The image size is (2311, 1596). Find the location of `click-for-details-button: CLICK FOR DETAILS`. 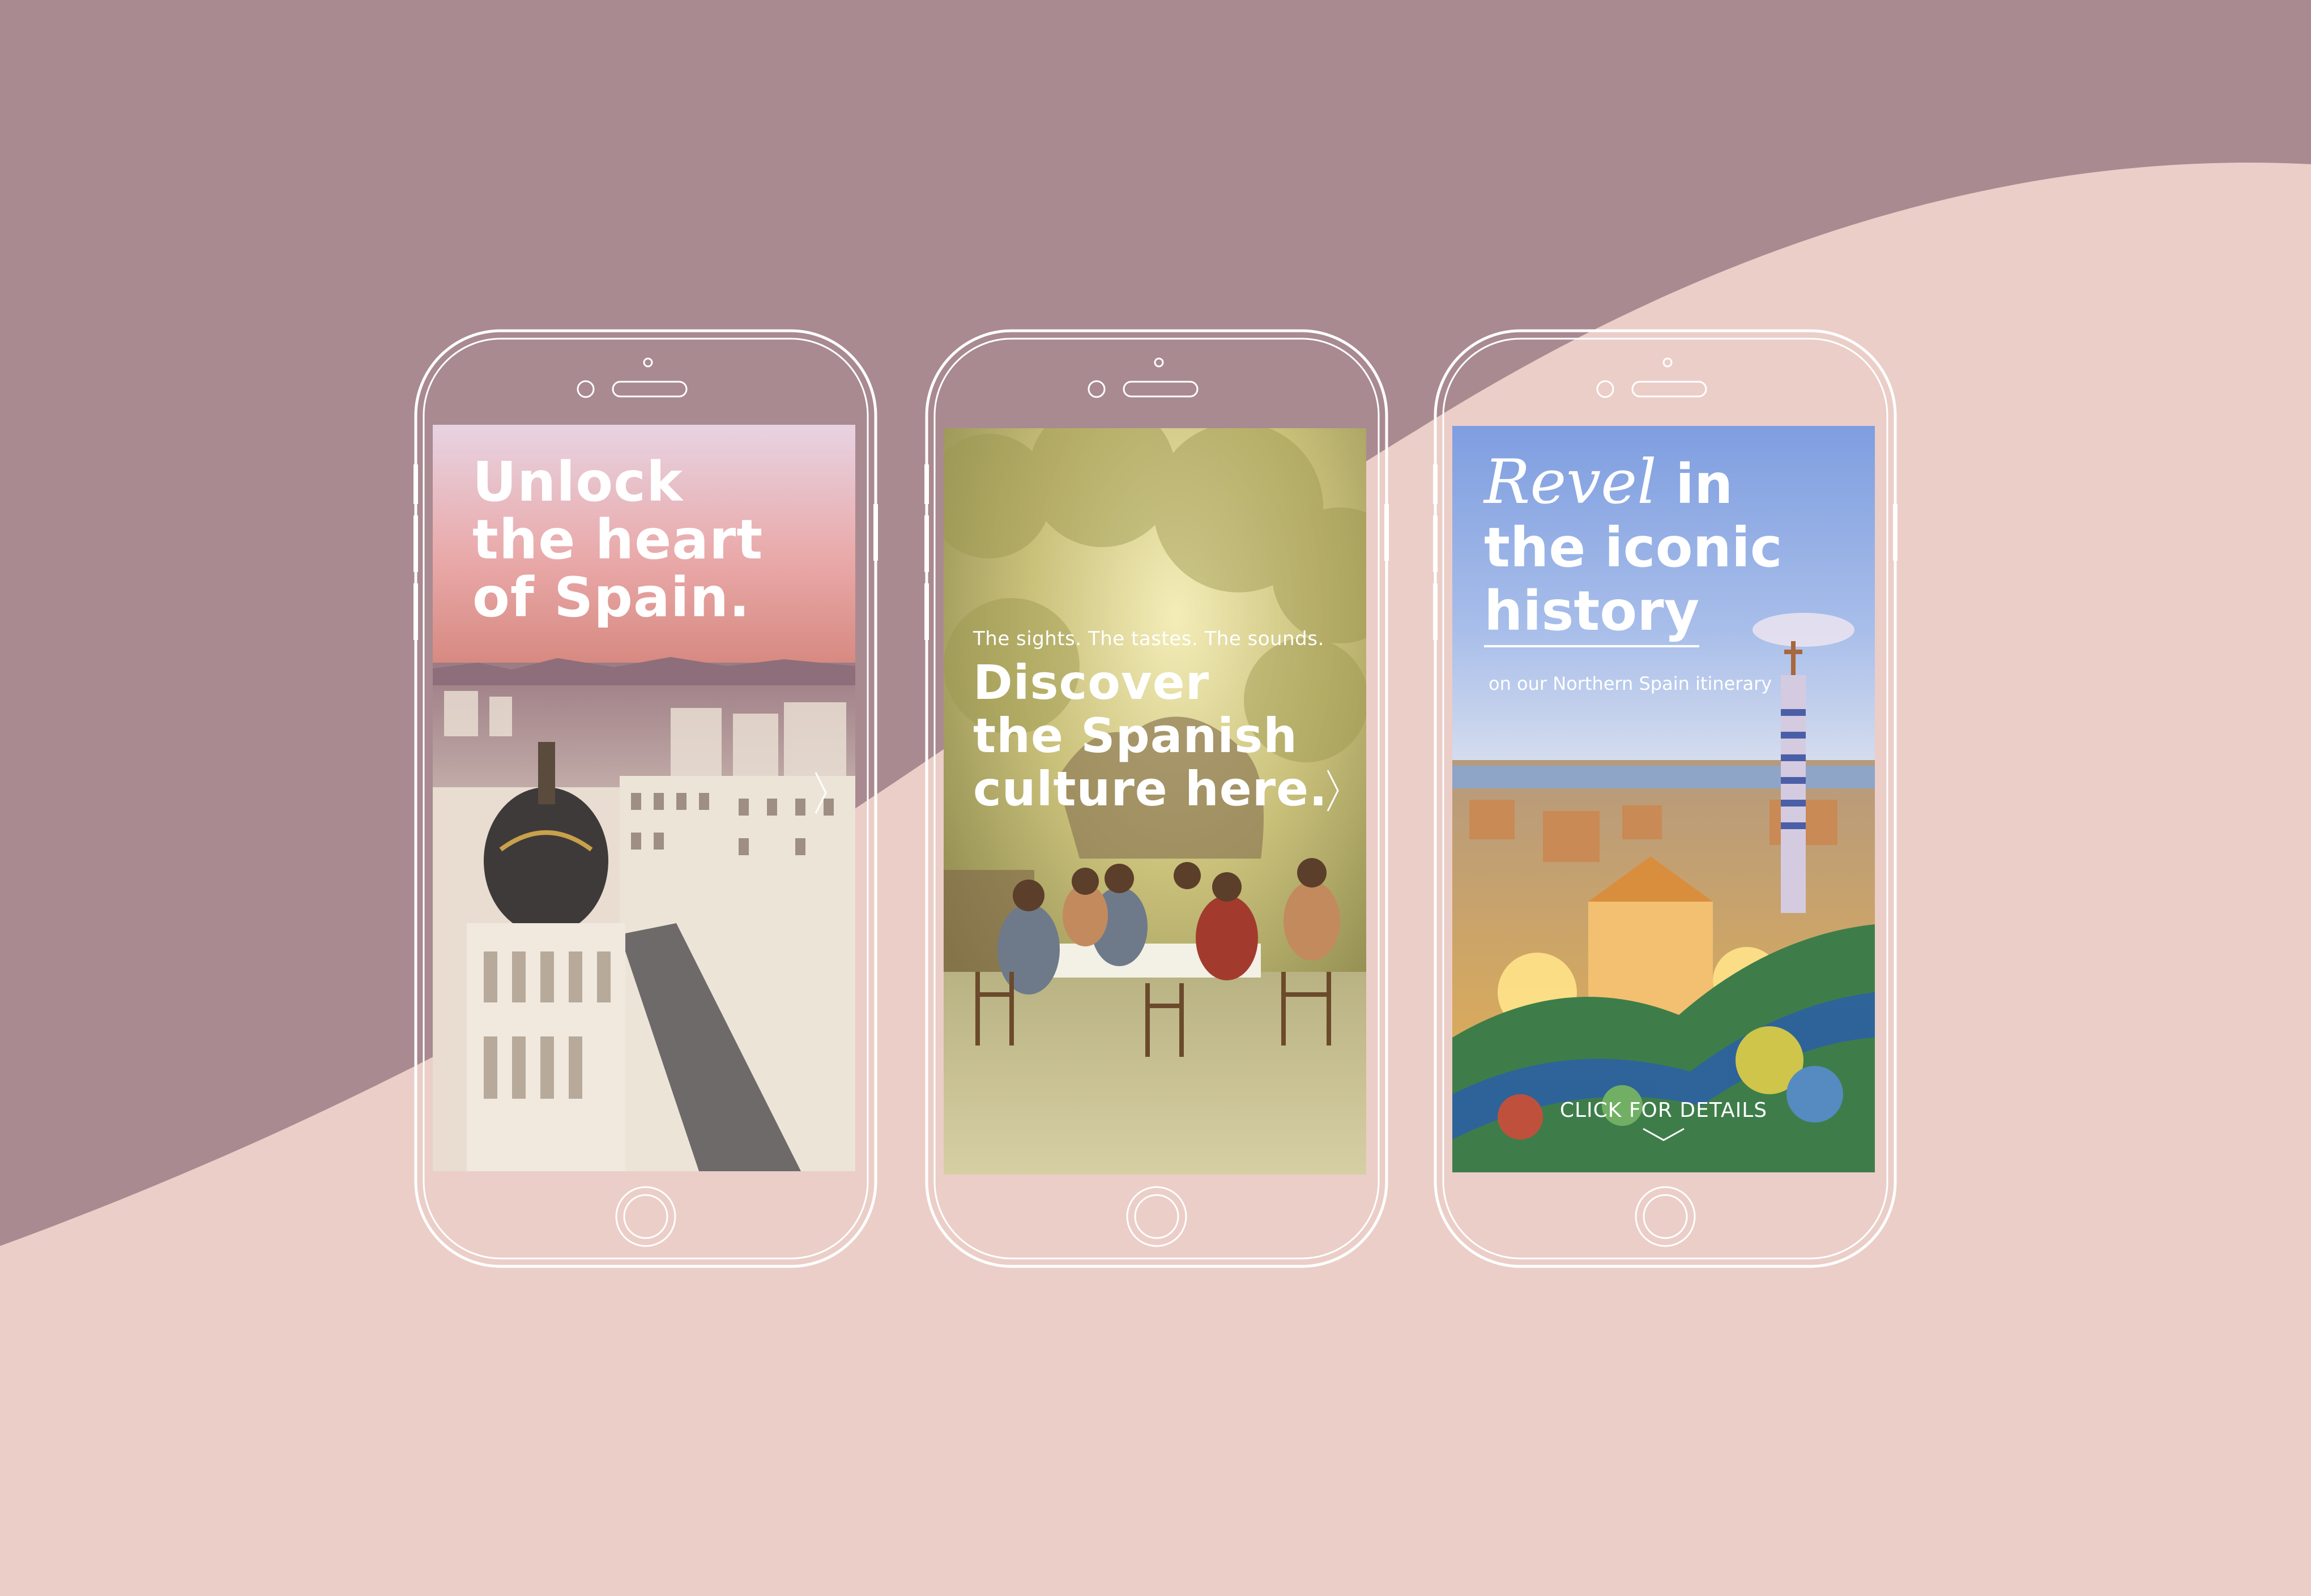

click-for-details-button: CLICK FOR DETAILS is located at coordinates (1663, 1122).